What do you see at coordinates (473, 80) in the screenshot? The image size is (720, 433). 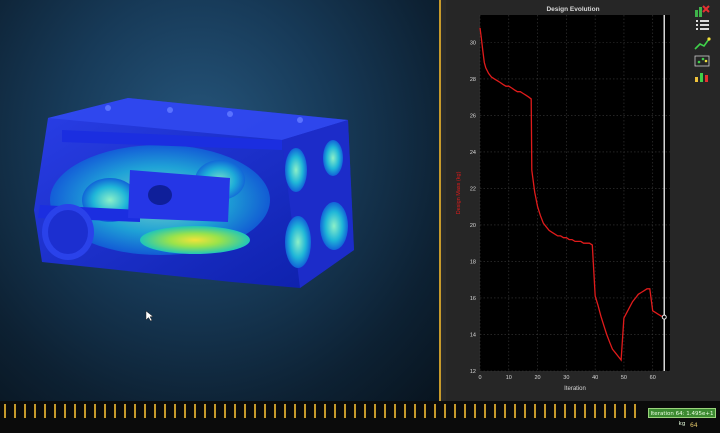 I see `y-tick-label: 28` at bounding box center [473, 80].